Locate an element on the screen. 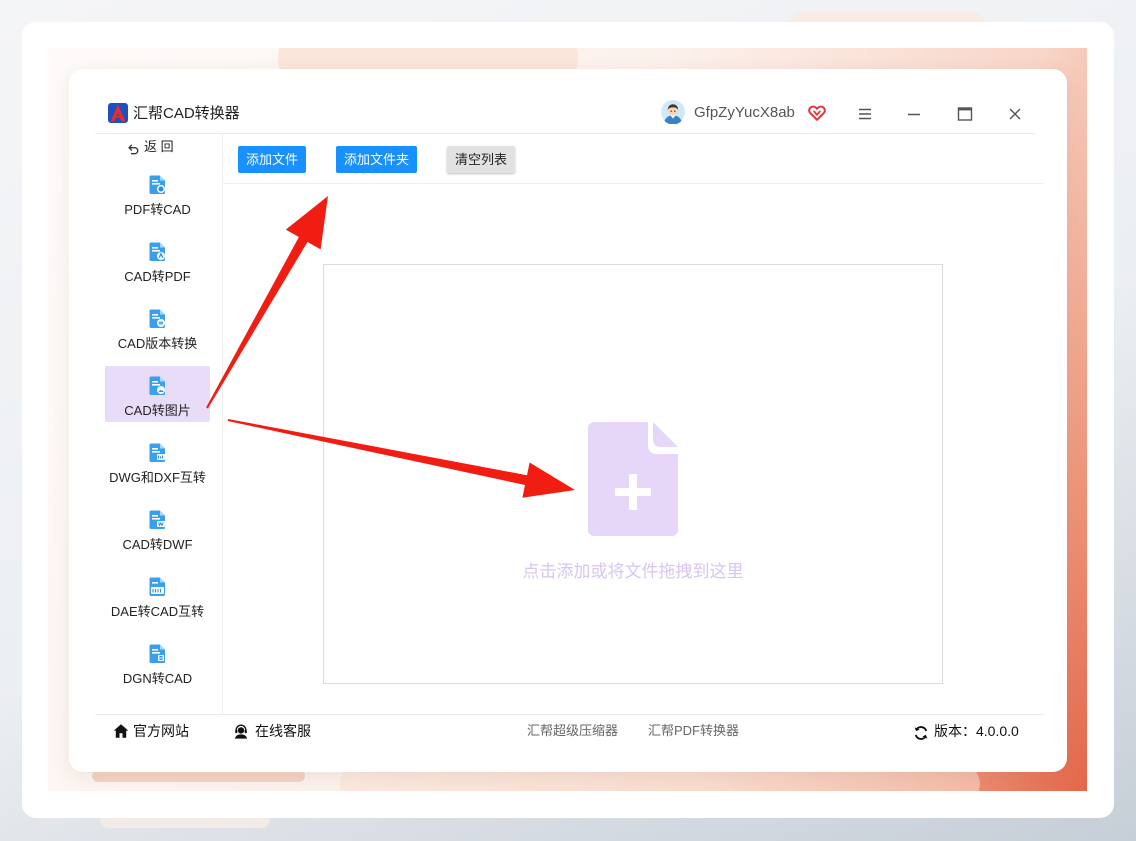  drop-hint: 点击添加或将文件拖拽到这里 is located at coordinates (633, 571).